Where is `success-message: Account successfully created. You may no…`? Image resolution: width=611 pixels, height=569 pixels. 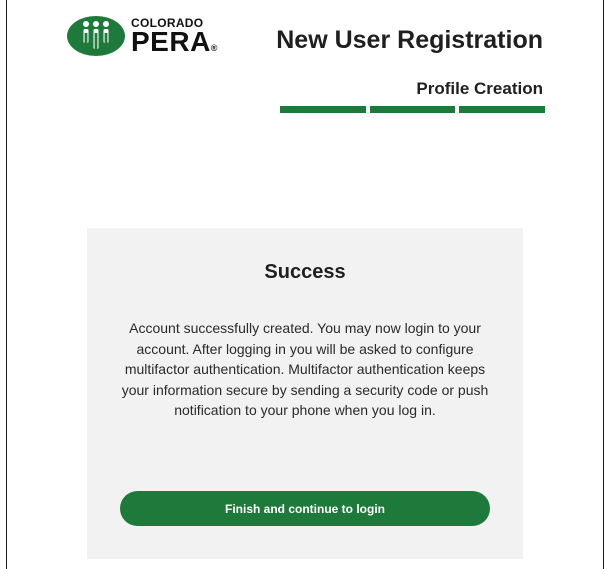 success-message: Account successfully created. You may no… is located at coordinates (305, 369).